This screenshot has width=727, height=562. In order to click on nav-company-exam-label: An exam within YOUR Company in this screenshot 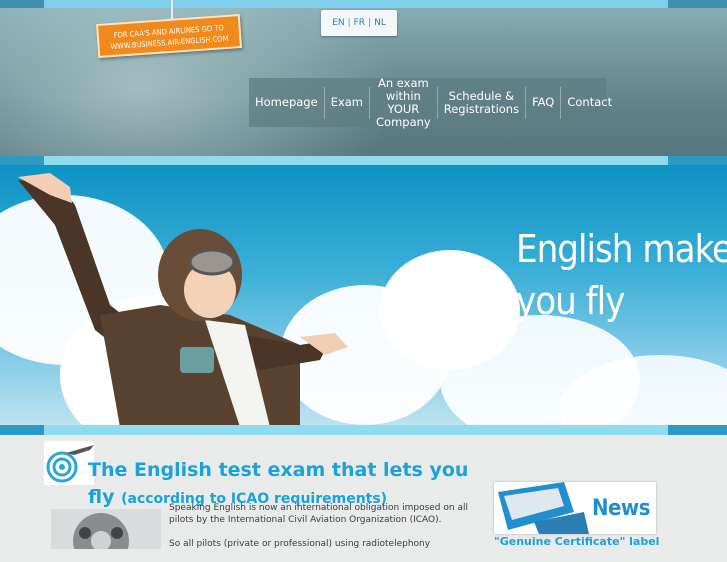, I will do `click(403, 102)`.